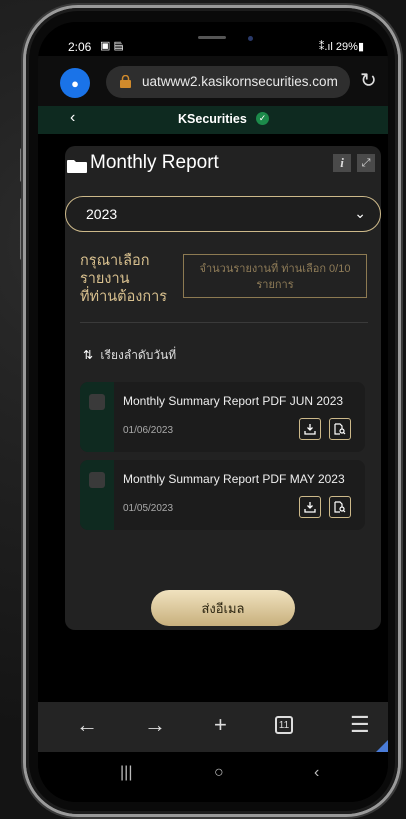 This screenshot has width=406, height=819. I want to click on system-nav-bar: ||| ○ ‹, so click(213, 777).